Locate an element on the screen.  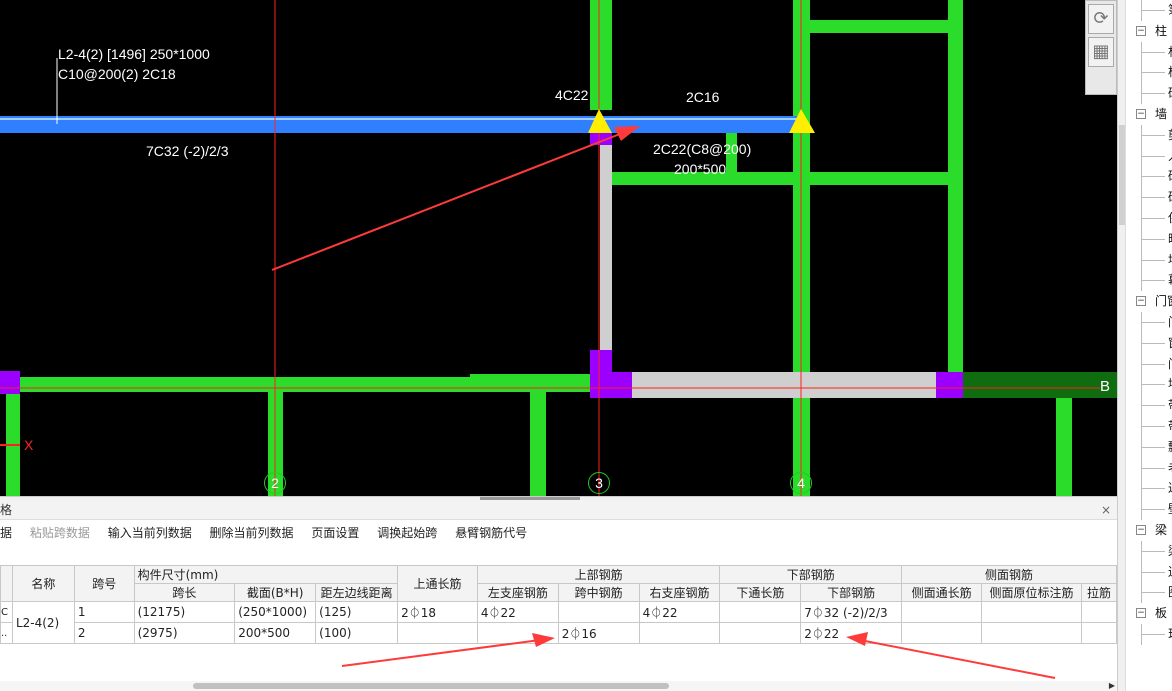
tree-item-label: 幕 is located at coordinates (1170, 280).